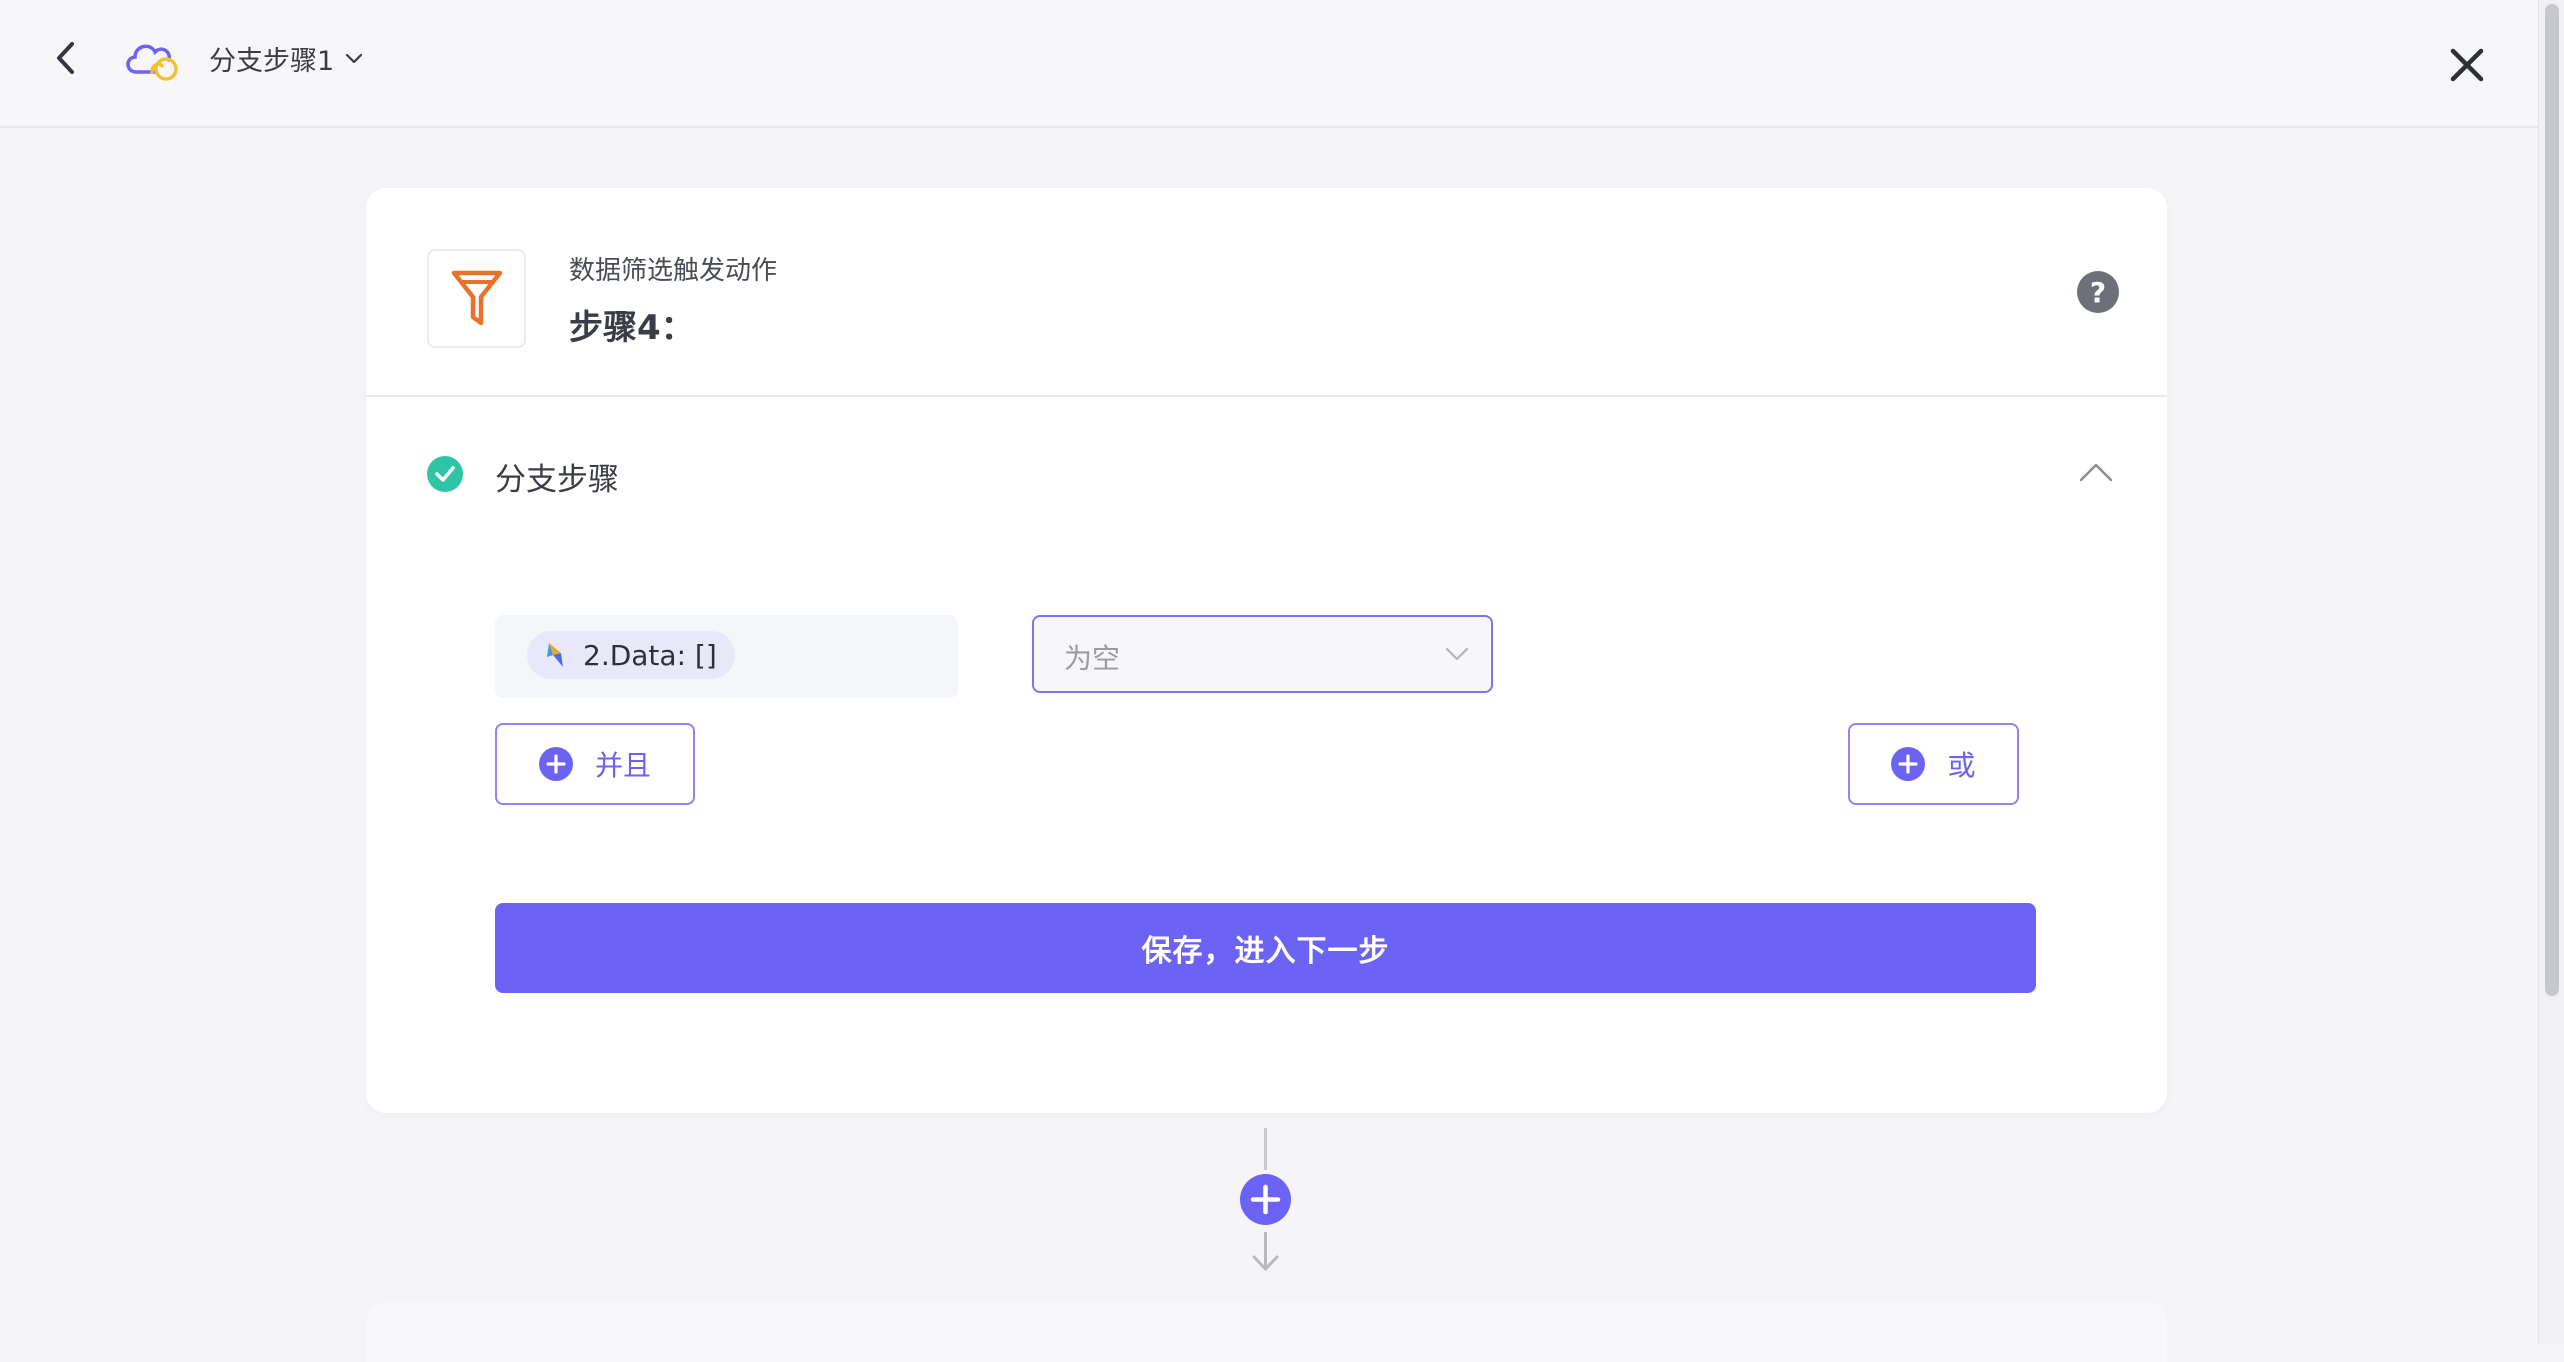 The height and width of the screenshot is (1362, 2564). I want to click on cloud-logo-icon, so click(152, 62).